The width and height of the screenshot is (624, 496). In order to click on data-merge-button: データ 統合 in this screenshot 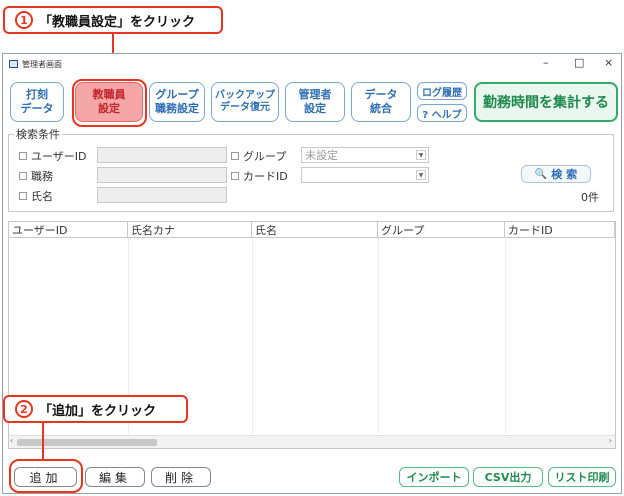, I will do `click(381, 102)`.